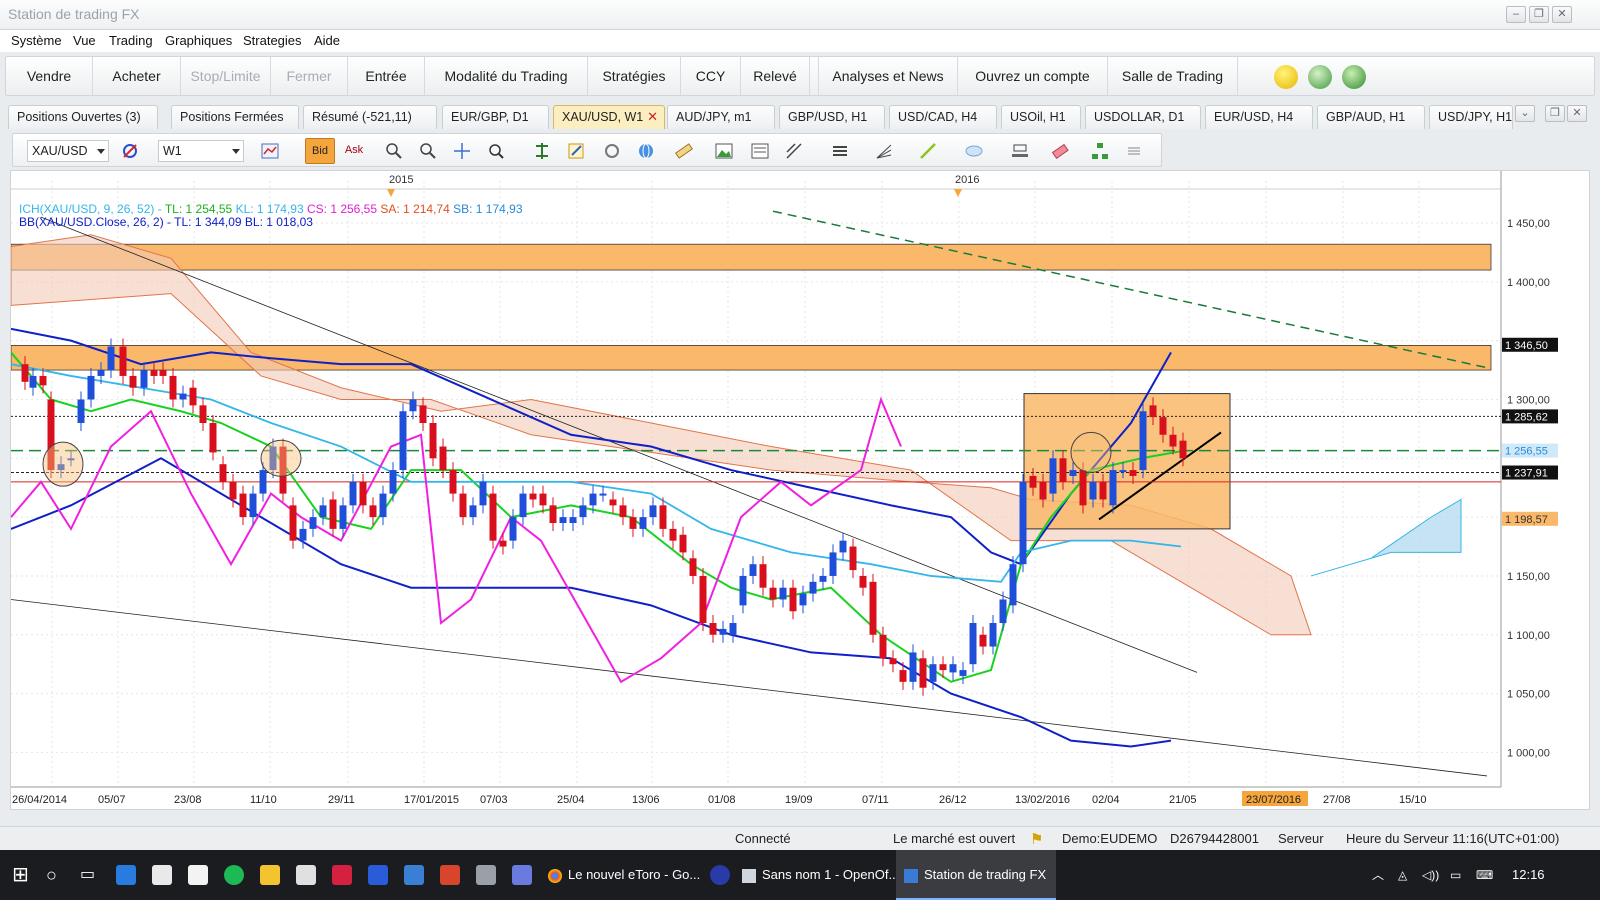  I want to click on tab-open-positions: Positions Ouvertes (3), so click(83, 117).